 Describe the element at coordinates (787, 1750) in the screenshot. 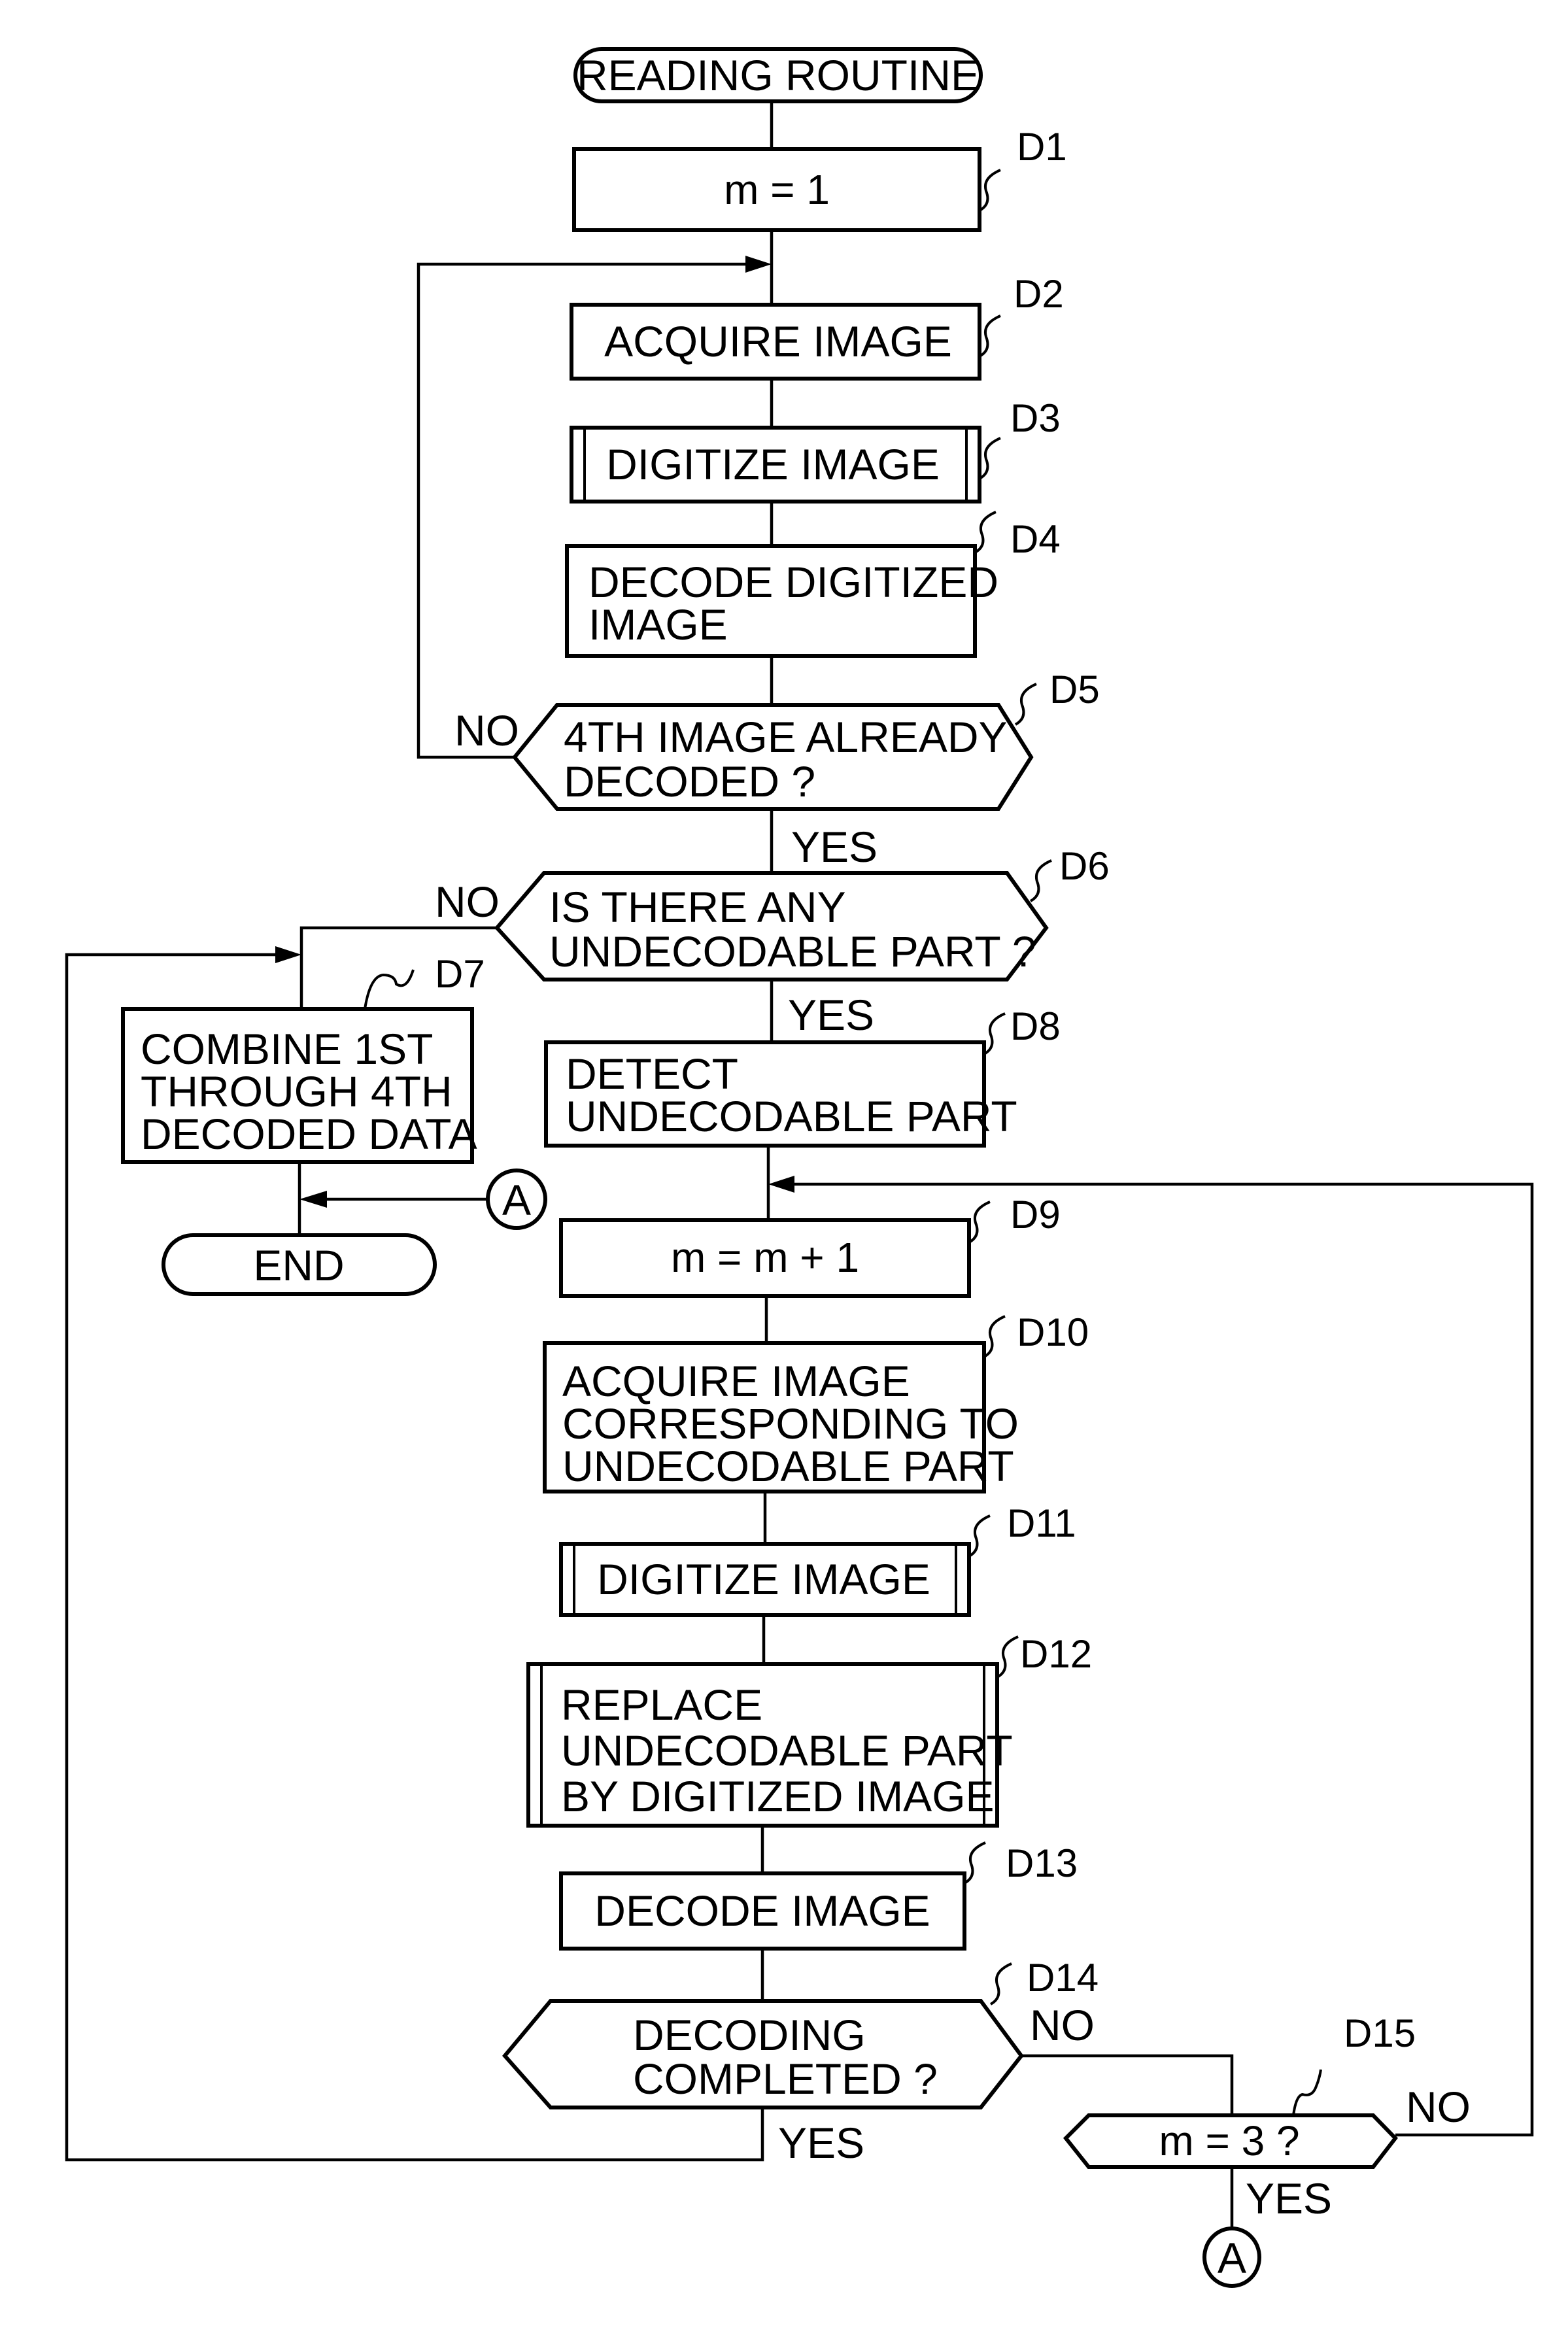

I see `step-d12-line2: UNDECODABLE PART` at that location.